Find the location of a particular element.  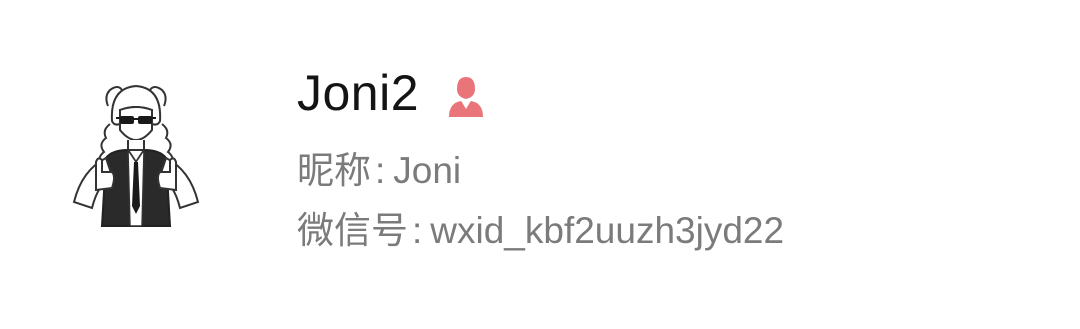

nickname-row: 昵称 : Joni is located at coordinates (667, 170).